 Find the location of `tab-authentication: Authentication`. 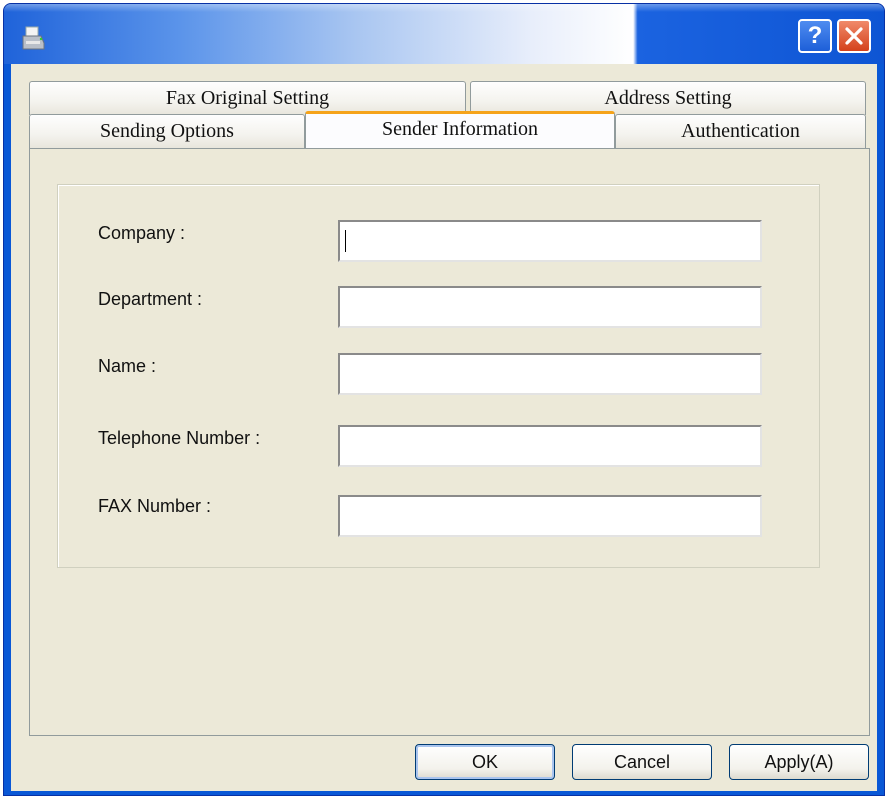

tab-authentication: Authentication is located at coordinates (740, 131).